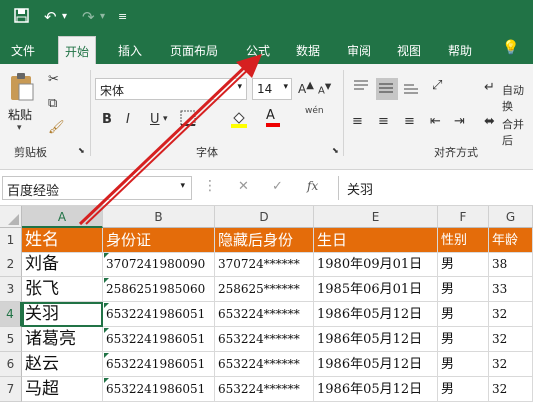 The image size is (533, 402). What do you see at coordinates (62, 289) in the screenshot?
I see `table-cell: 张飞` at bounding box center [62, 289].